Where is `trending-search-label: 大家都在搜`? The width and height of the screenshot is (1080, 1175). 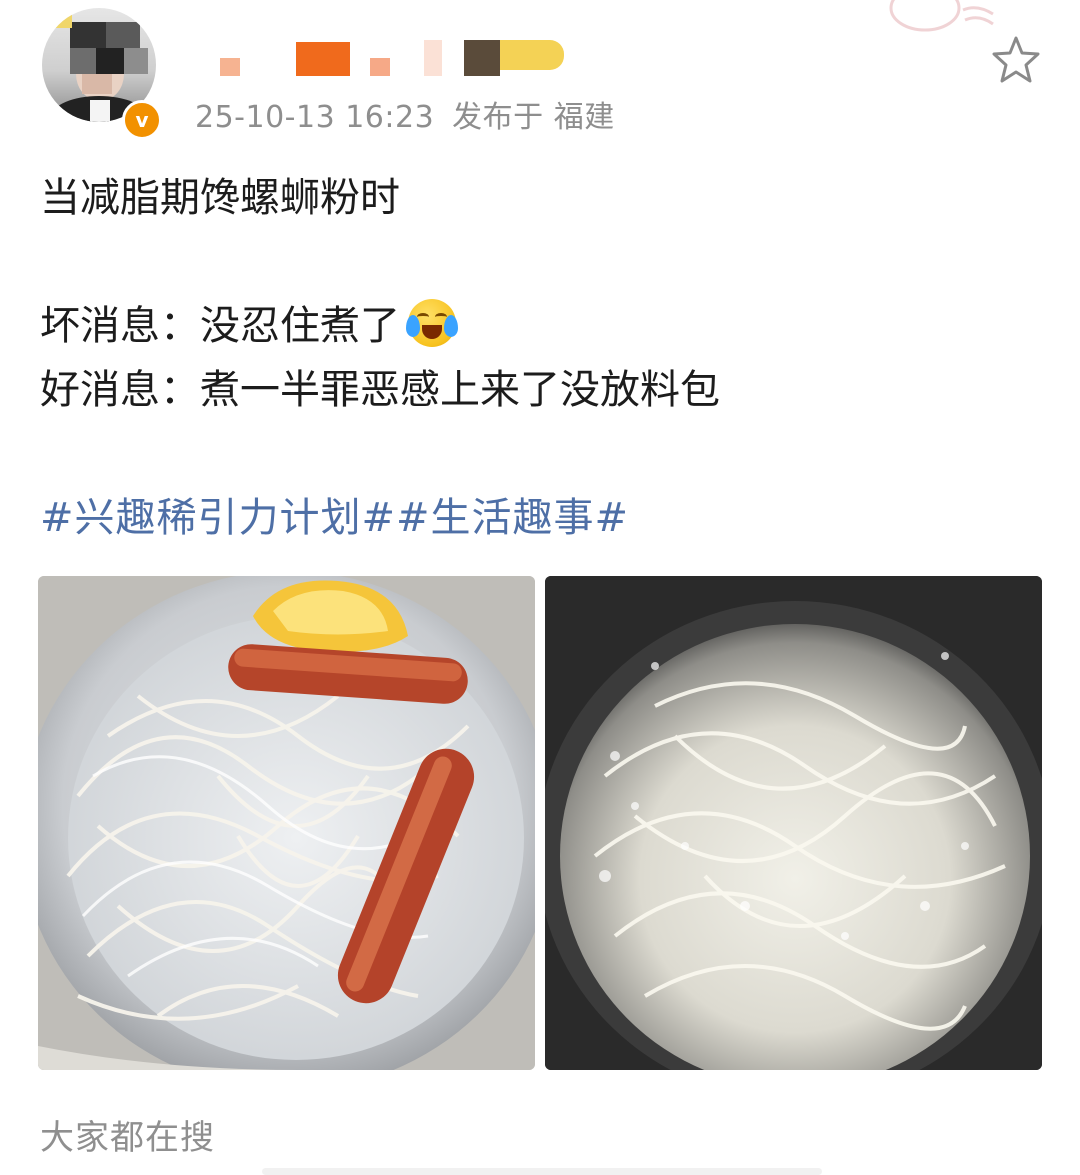
trending-search-label: 大家都在搜 is located at coordinates (127, 1138).